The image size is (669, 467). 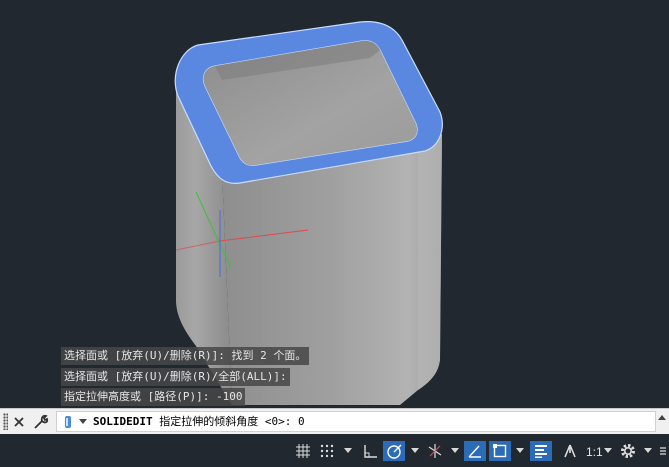 I want to click on object-snap-icon, so click(x=500, y=451).